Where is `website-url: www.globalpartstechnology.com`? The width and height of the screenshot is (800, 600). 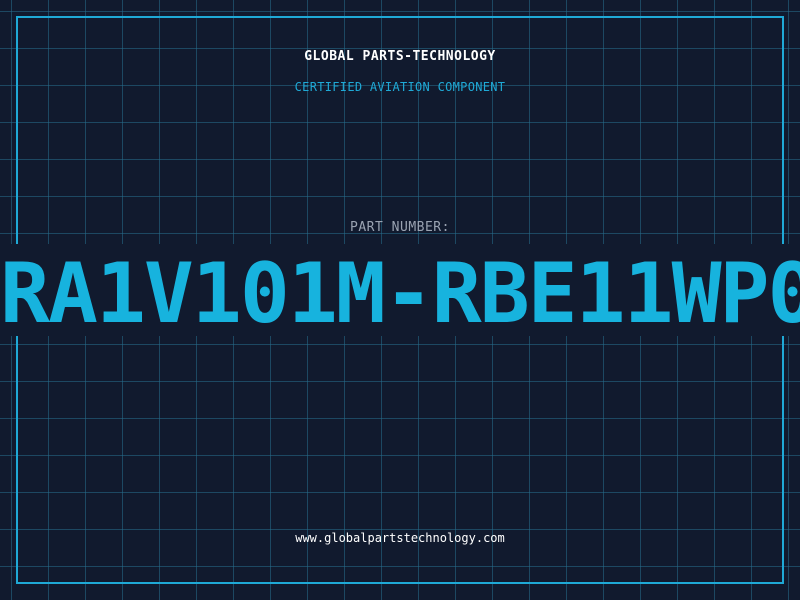 website-url: www.globalpartstechnology.com is located at coordinates (400, 538).